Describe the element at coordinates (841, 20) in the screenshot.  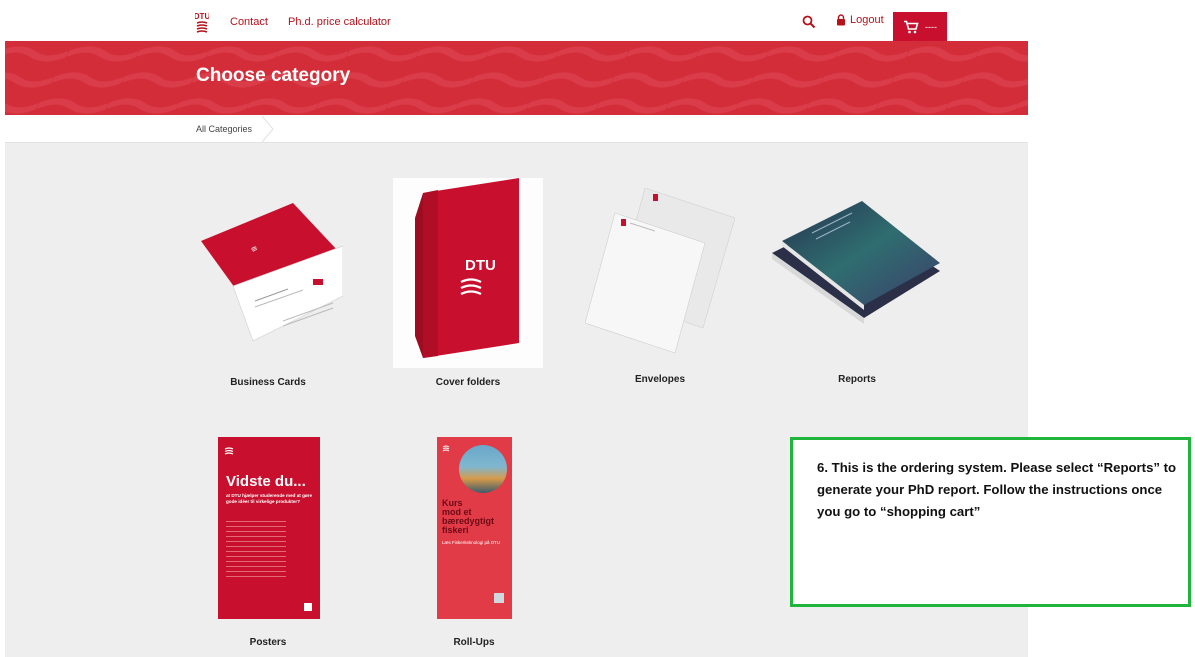
I see `lock-icon` at that location.